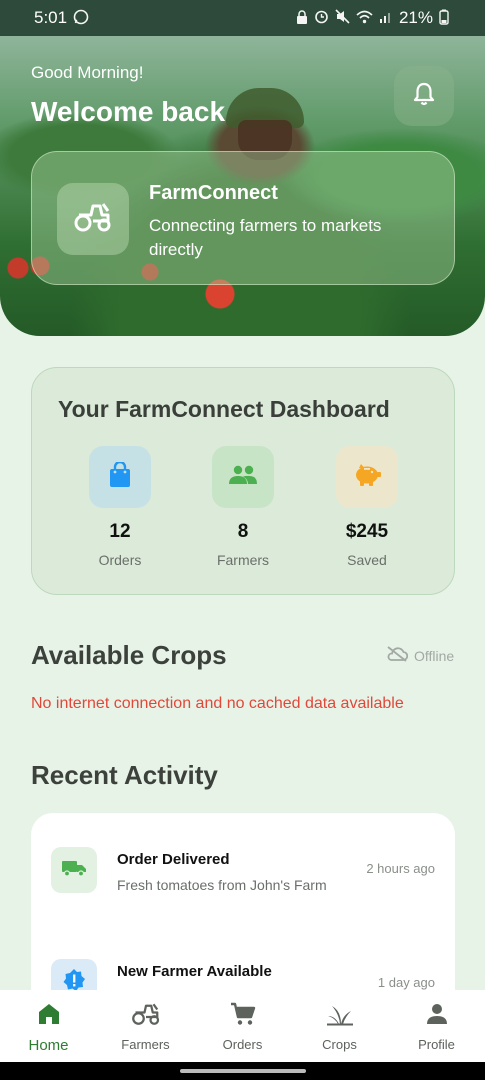 This screenshot has height=1080, width=485. What do you see at coordinates (265, 237) in the screenshot?
I see `brand-tagline: Connecting farmers to markets directly` at bounding box center [265, 237].